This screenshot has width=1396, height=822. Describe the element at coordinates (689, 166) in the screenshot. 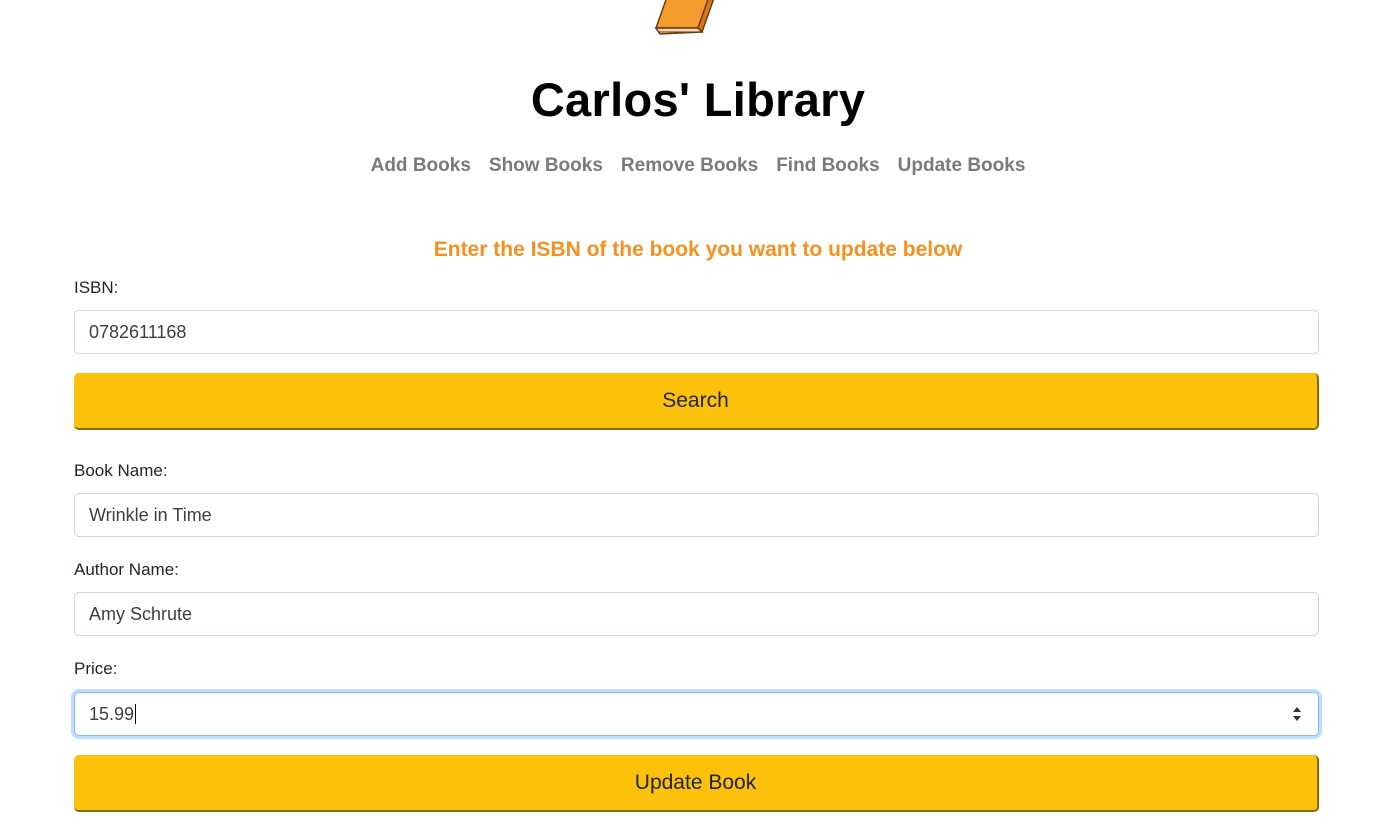

I see `nav-remove-books: Remove Books` at that location.